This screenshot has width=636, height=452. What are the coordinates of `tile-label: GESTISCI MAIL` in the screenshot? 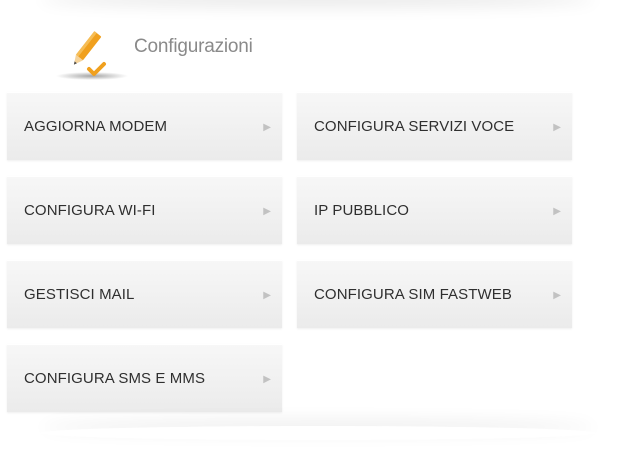 It's located at (79, 294).